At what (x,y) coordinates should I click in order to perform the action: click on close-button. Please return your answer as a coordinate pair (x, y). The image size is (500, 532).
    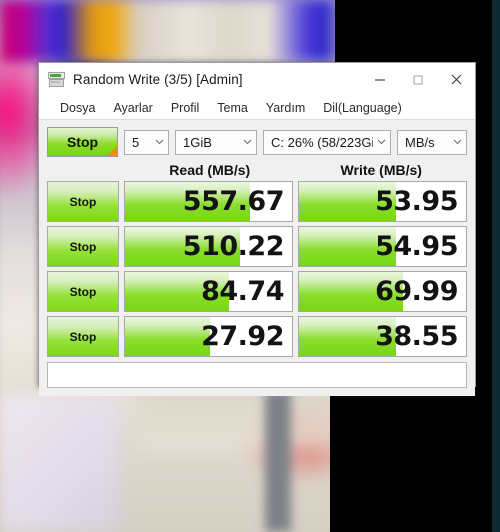
    Looking at the image, I should click on (456, 79).